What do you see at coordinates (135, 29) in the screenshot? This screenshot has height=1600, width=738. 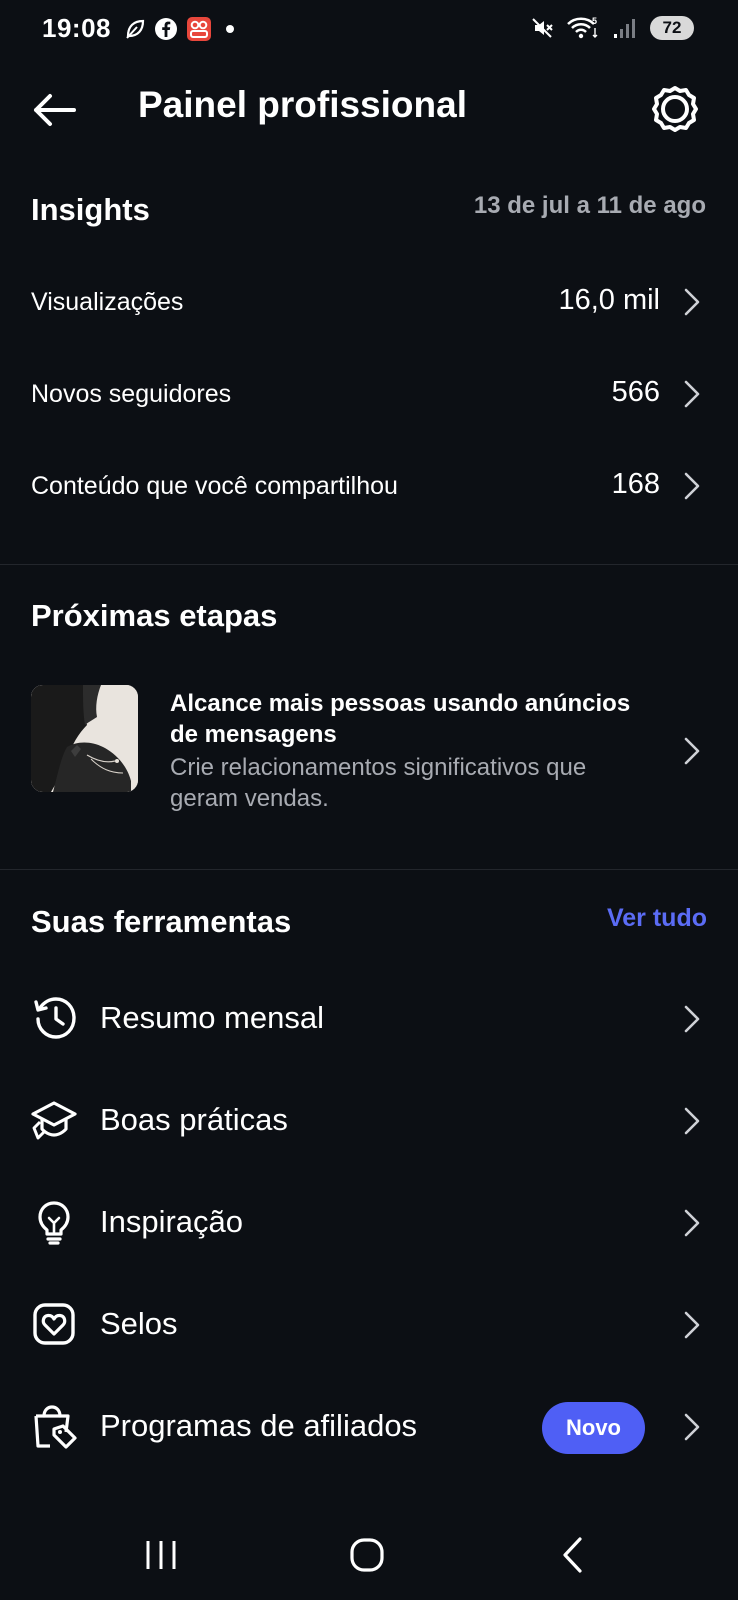 I see `leaf-icon` at bounding box center [135, 29].